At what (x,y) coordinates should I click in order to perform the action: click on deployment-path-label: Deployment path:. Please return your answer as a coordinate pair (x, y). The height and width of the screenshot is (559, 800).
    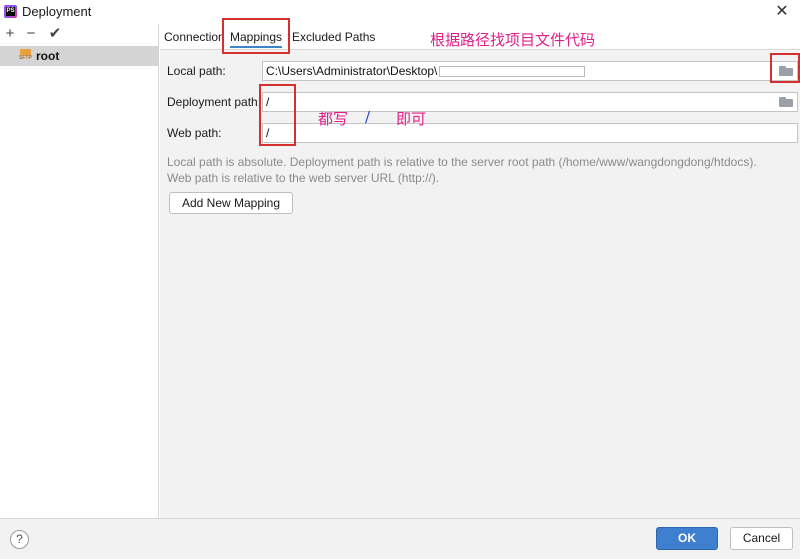
    Looking at the image, I should click on (214, 102).